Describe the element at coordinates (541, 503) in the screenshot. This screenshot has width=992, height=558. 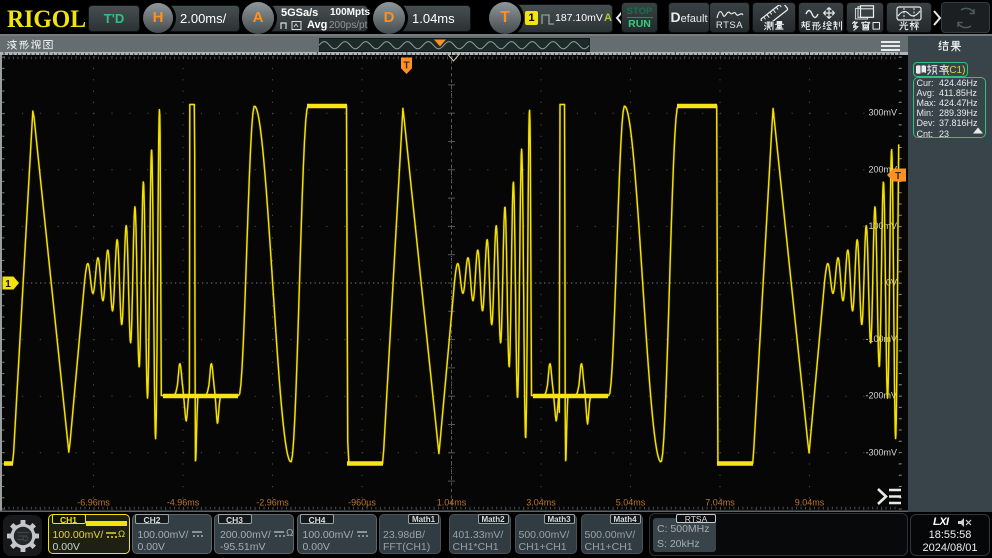
I see `svg-text: 3.04ms` at that location.